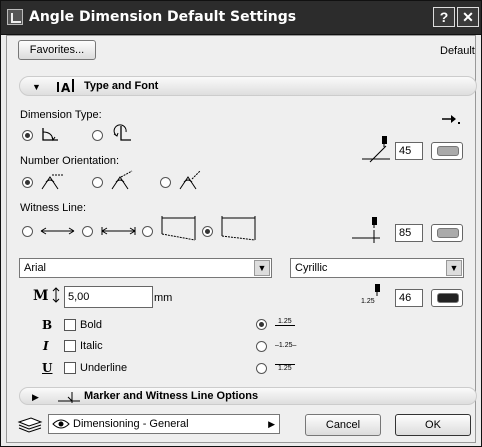  What do you see at coordinates (238, 228) in the screenshot?
I see `witness-full-icon` at bounding box center [238, 228].